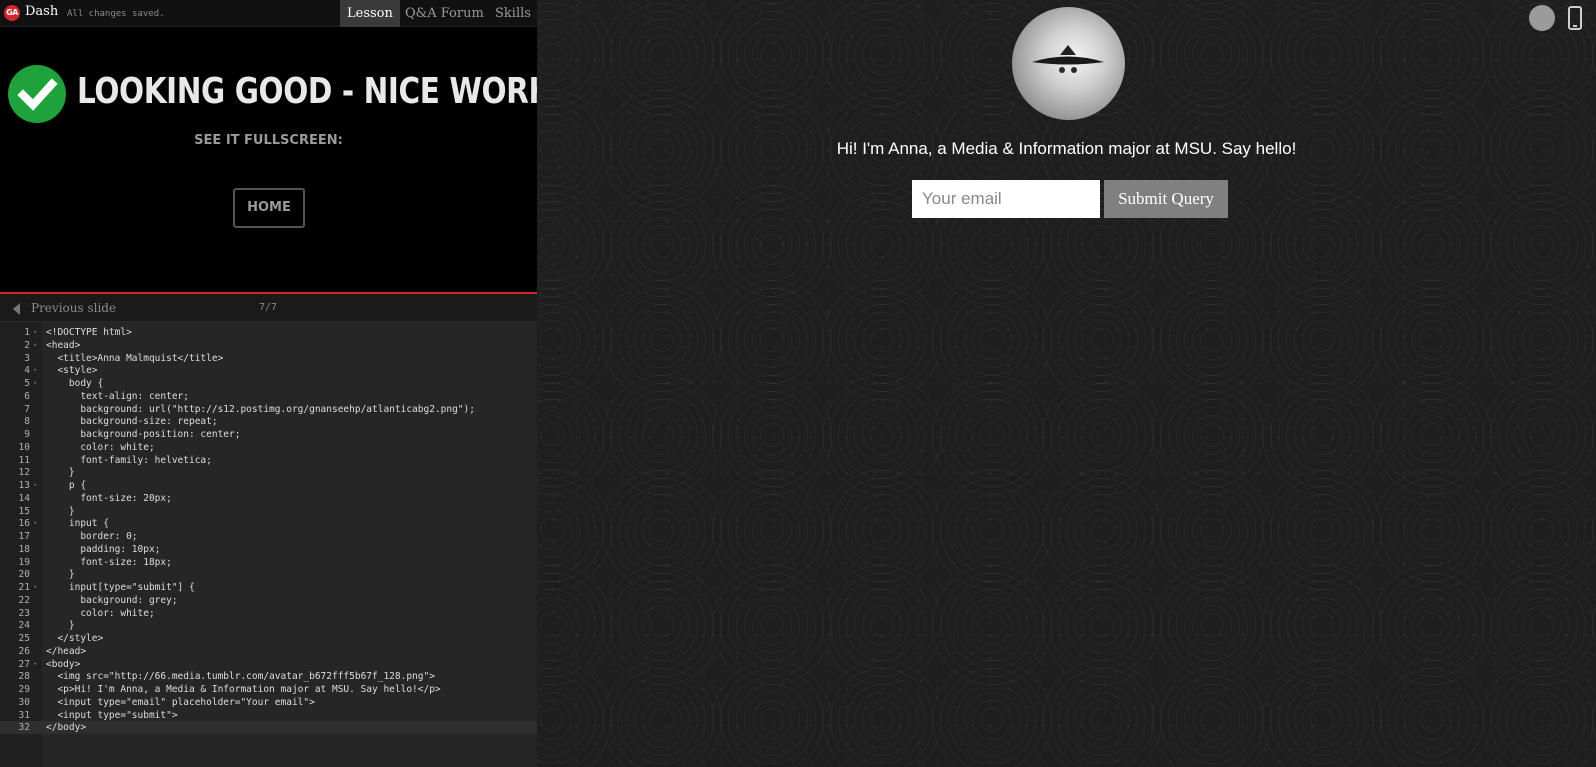  Describe the element at coordinates (1575, 18) in the screenshot. I see `mobile-view-icon` at that location.